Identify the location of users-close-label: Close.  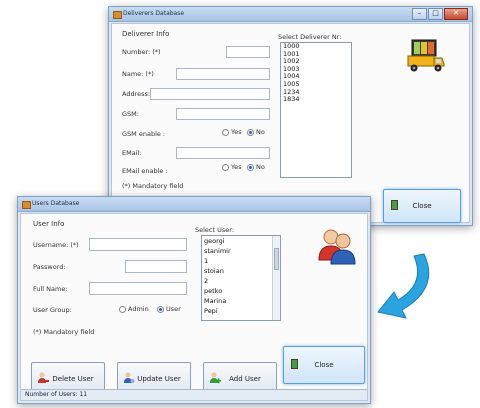
(324, 365).